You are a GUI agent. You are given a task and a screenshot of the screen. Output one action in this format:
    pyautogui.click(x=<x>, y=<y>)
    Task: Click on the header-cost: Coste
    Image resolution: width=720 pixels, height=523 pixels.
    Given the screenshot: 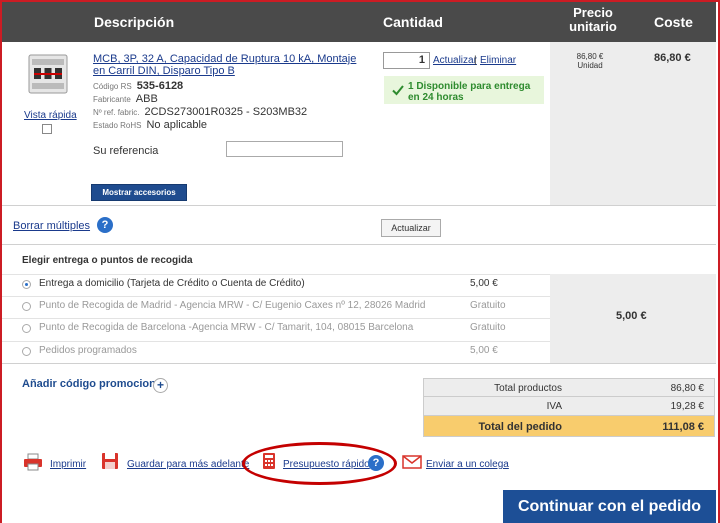 What is the action you would take?
    pyautogui.click(x=673, y=22)
    